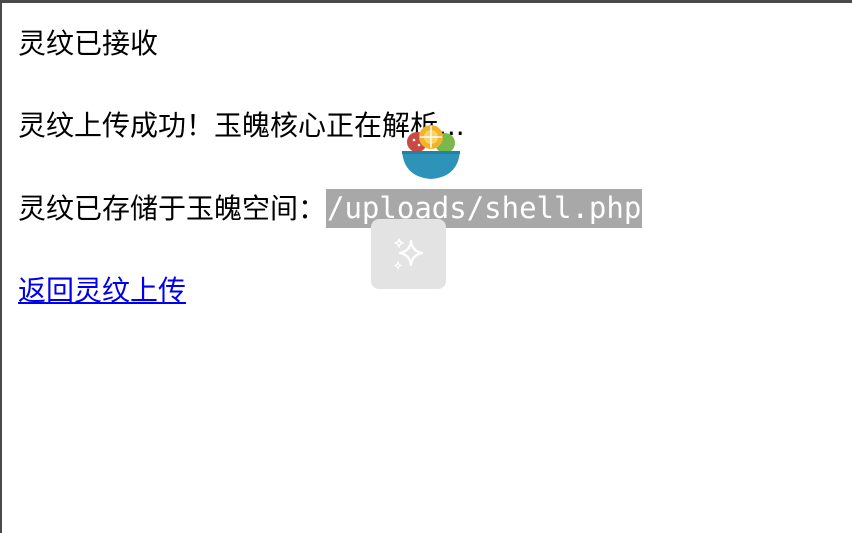  What do you see at coordinates (431, 153) in the screenshot?
I see `fruit-bowl-icon` at bounding box center [431, 153].